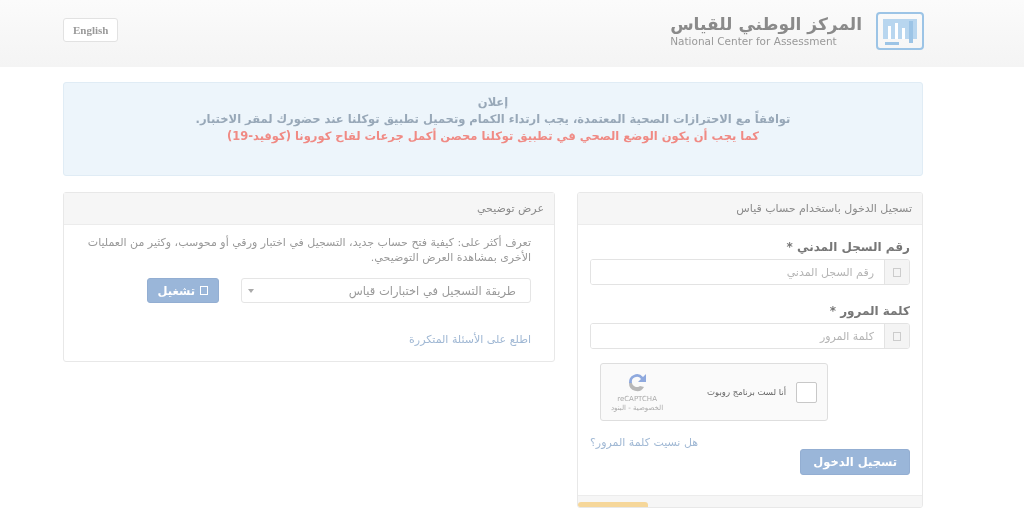 This screenshot has height=511, width=1024. I want to click on demo-description: تعرف أكثر على: كيفية فتح حساب جديد، التسجيل في اختبار ورقي أو محوسب، وكثير من العمليات الأخرى بمشاهدة العرض التوضيحي., so click(309, 250).